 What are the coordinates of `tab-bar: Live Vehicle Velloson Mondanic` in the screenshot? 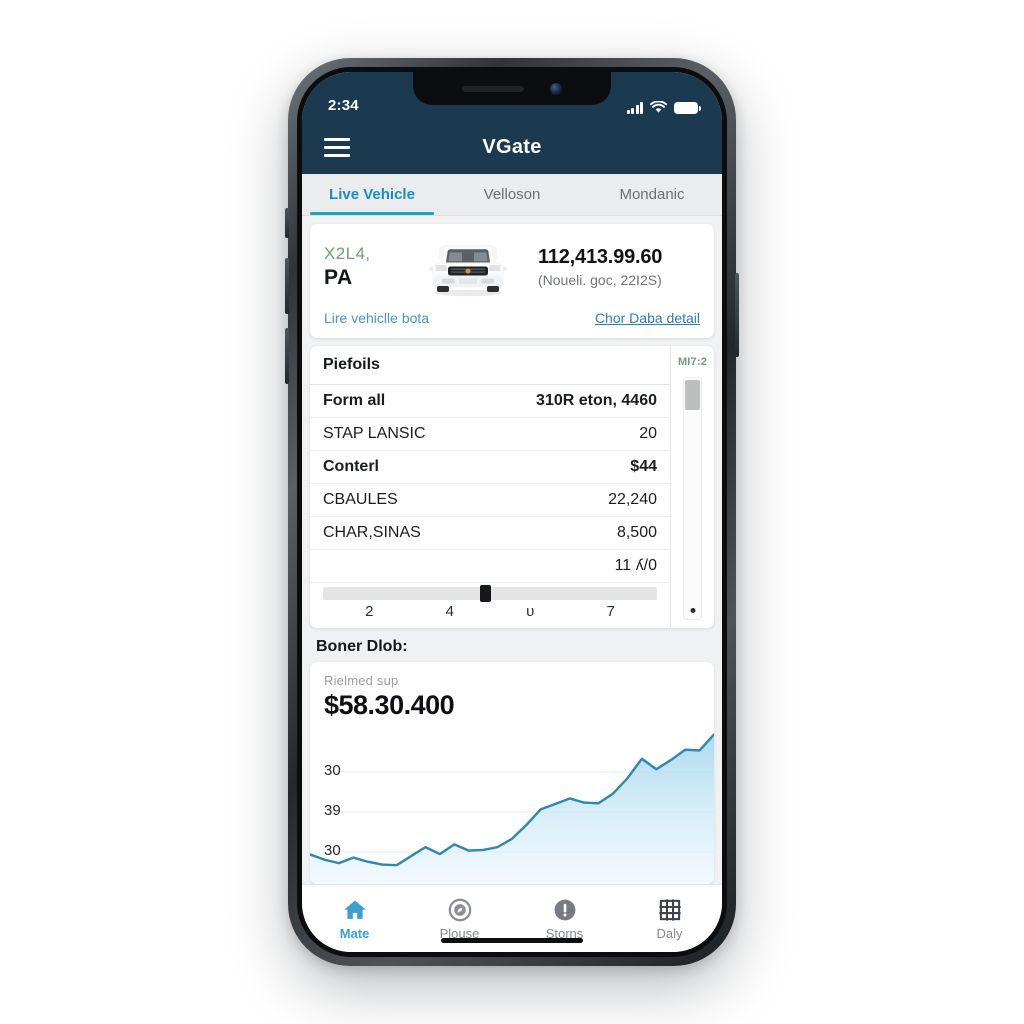 It's located at (512, 195).